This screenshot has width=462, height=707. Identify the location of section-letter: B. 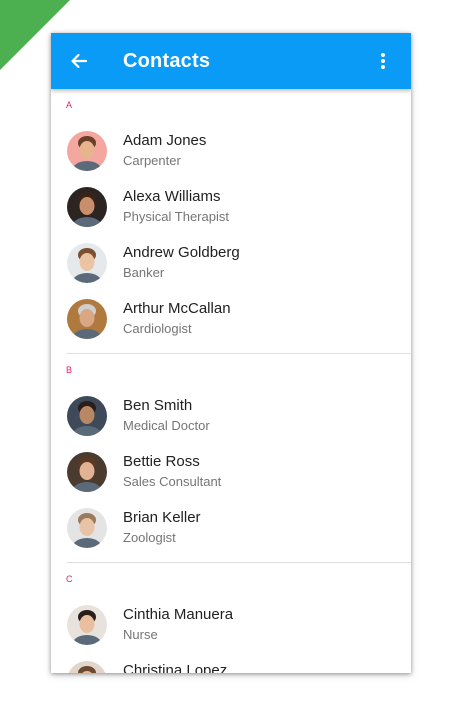
(69, 370).